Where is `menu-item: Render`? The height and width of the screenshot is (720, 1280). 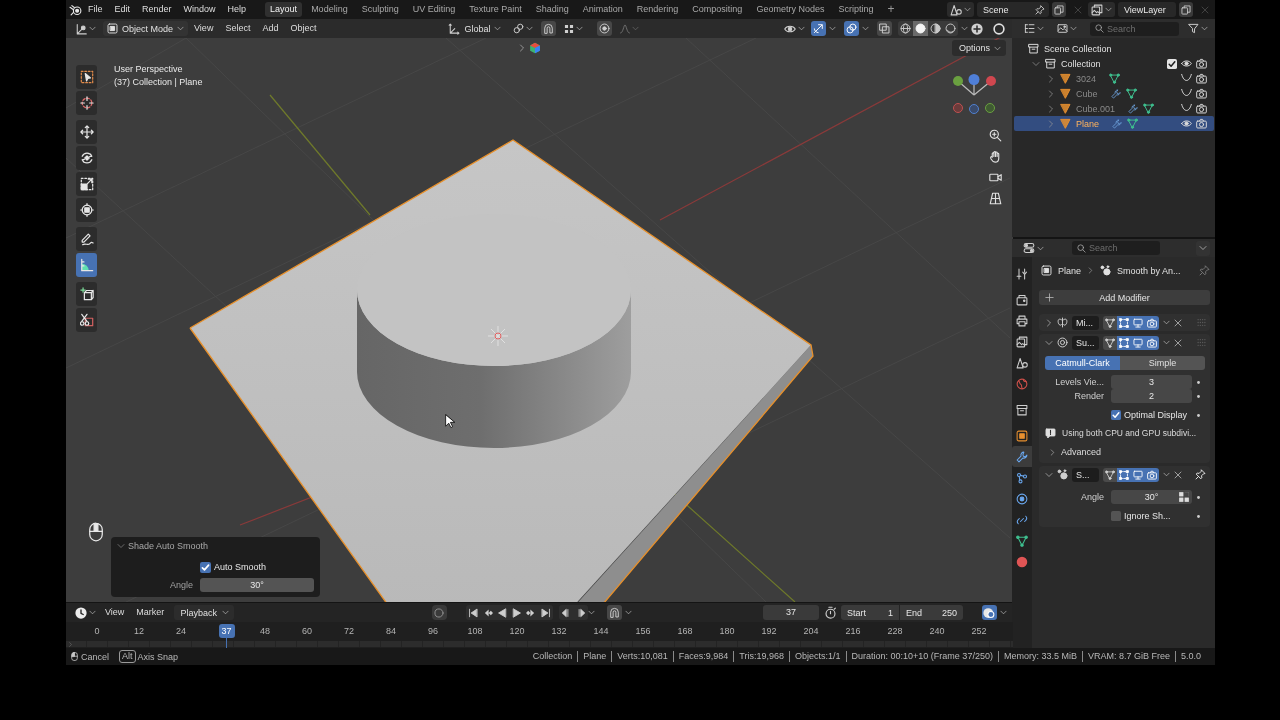
menu-item: Render is located at coordinates (157, 9).